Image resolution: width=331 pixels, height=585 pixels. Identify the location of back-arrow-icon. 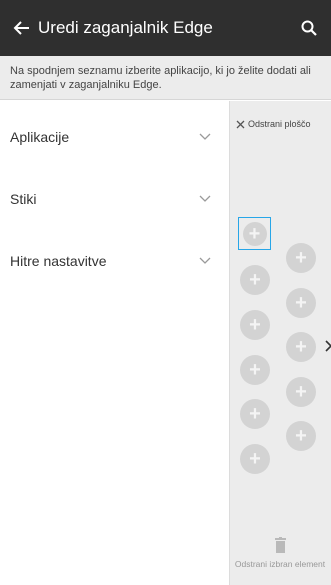
(21, 28).